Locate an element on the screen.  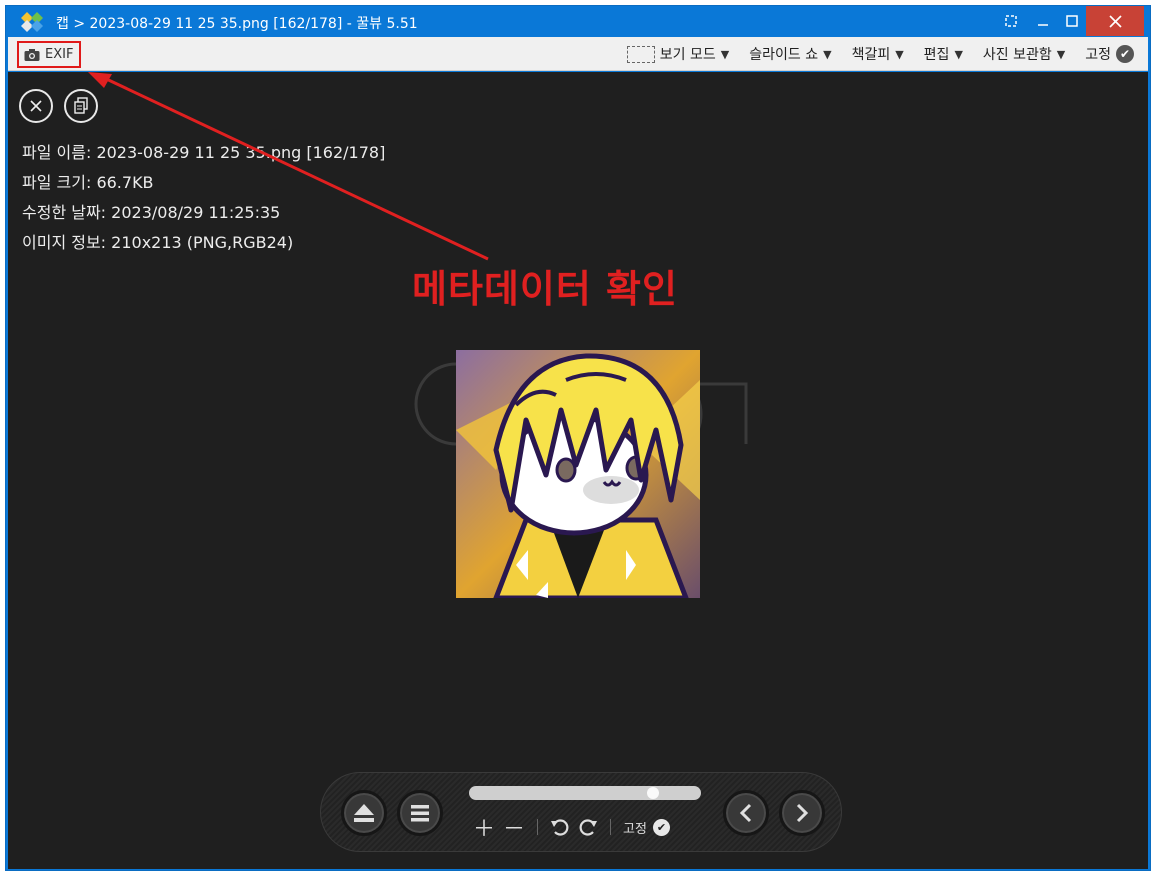
camera-icon is located at coordinates (32, 54).